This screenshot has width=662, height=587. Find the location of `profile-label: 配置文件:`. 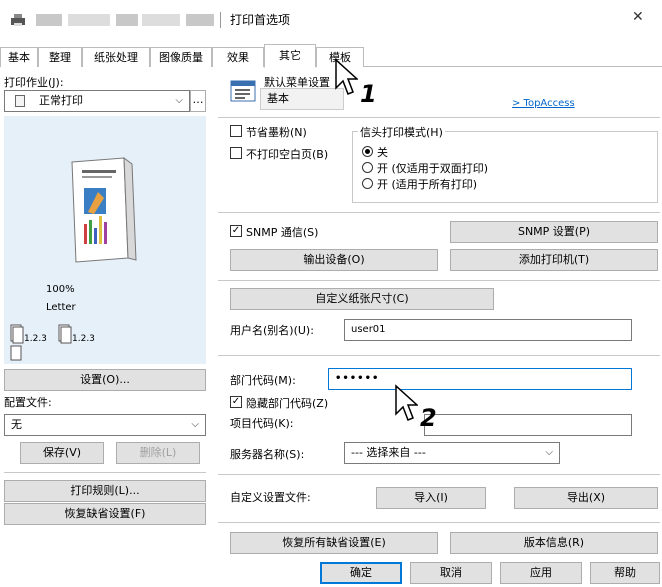

profile-label: 配置文件: is located at coordinates (28, 402).